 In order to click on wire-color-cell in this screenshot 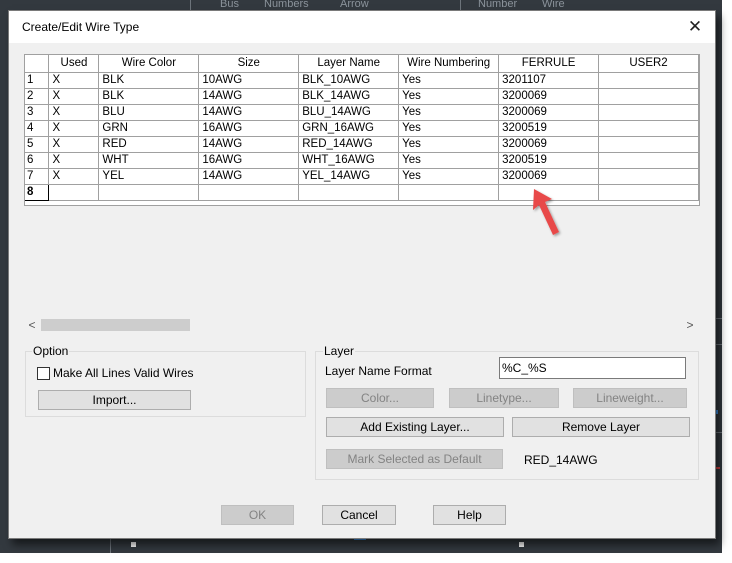, I will do `click(149, 192)`.